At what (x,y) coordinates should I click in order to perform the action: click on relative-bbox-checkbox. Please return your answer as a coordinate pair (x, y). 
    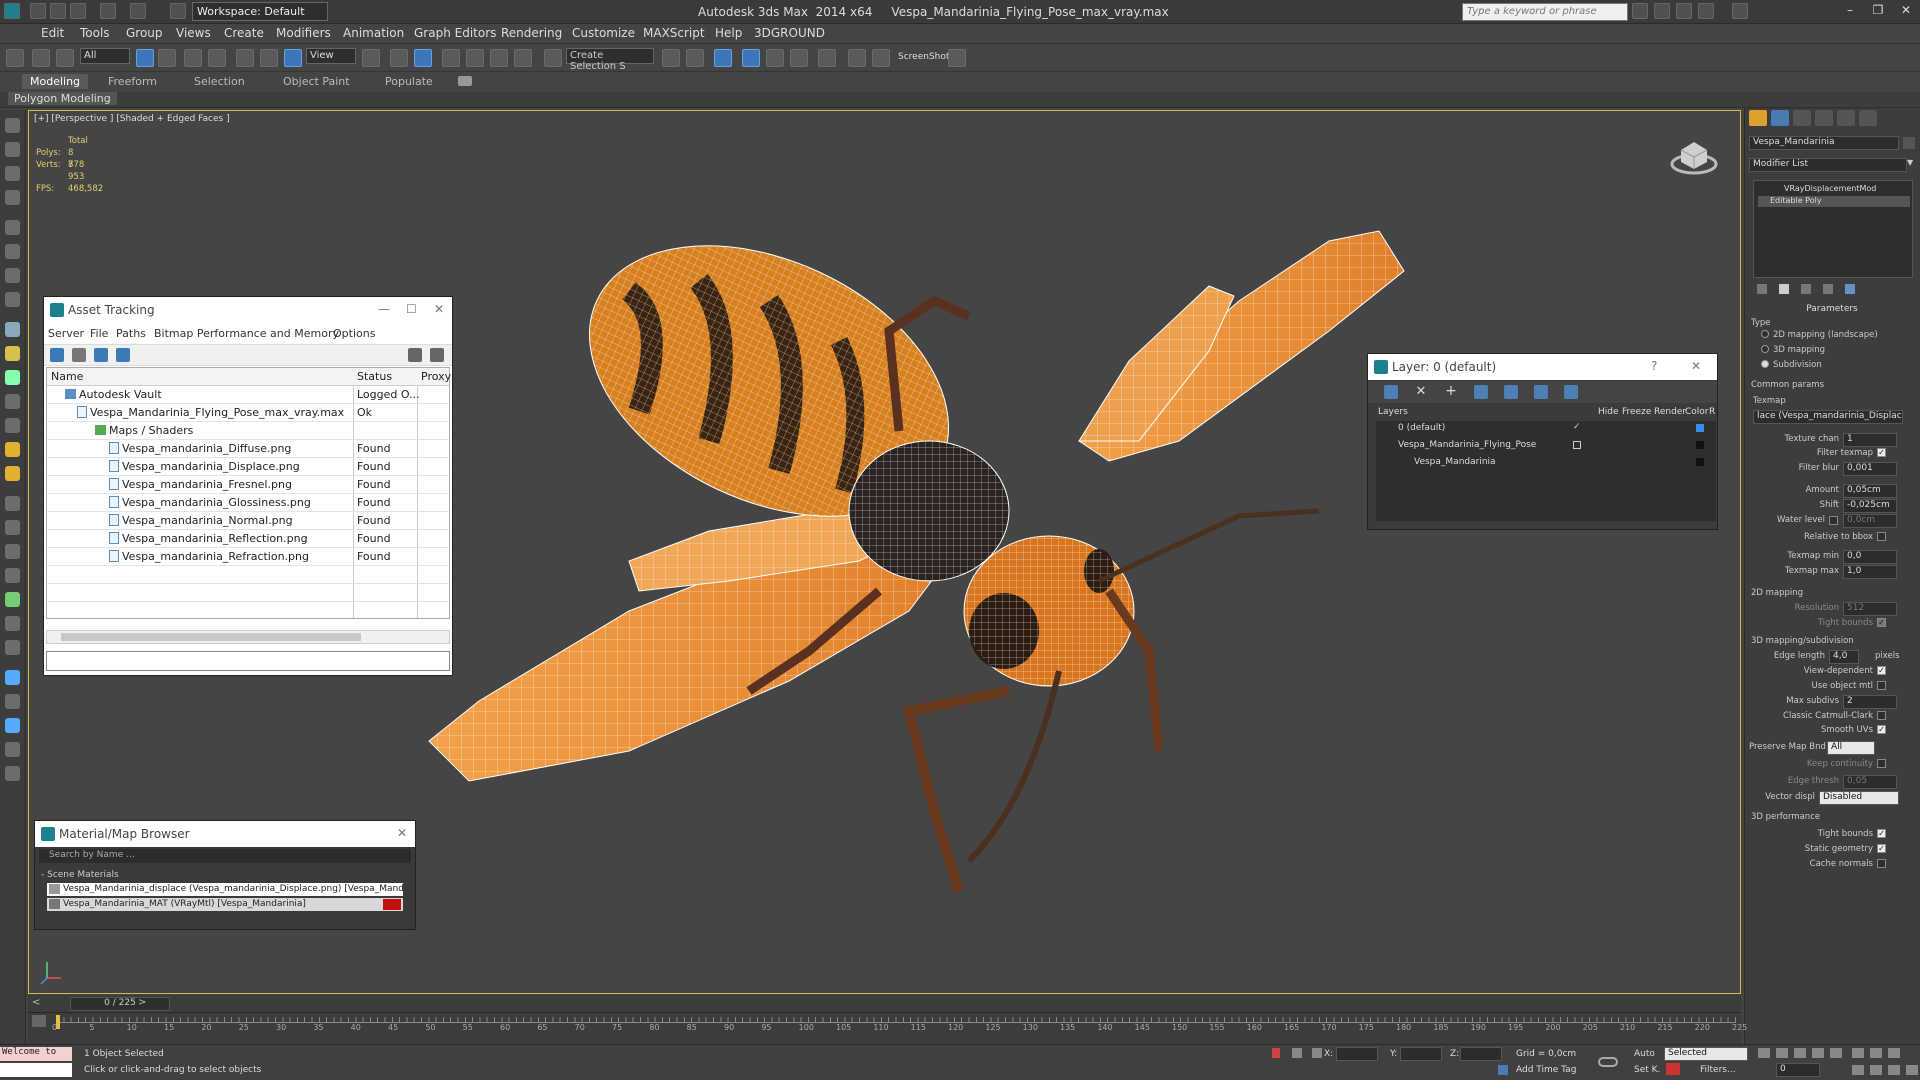
    Looking at the image, I should click on (1881, 536).